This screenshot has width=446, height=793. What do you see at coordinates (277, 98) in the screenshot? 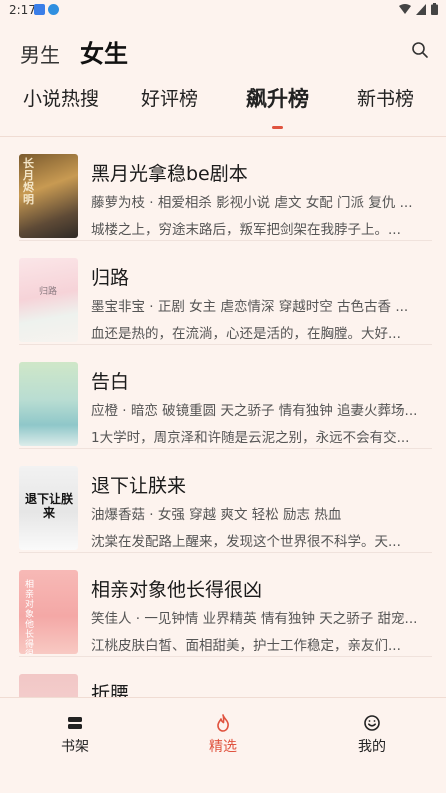
I see `tab-rising: 飙升榜` at bounding box center [277, 98].